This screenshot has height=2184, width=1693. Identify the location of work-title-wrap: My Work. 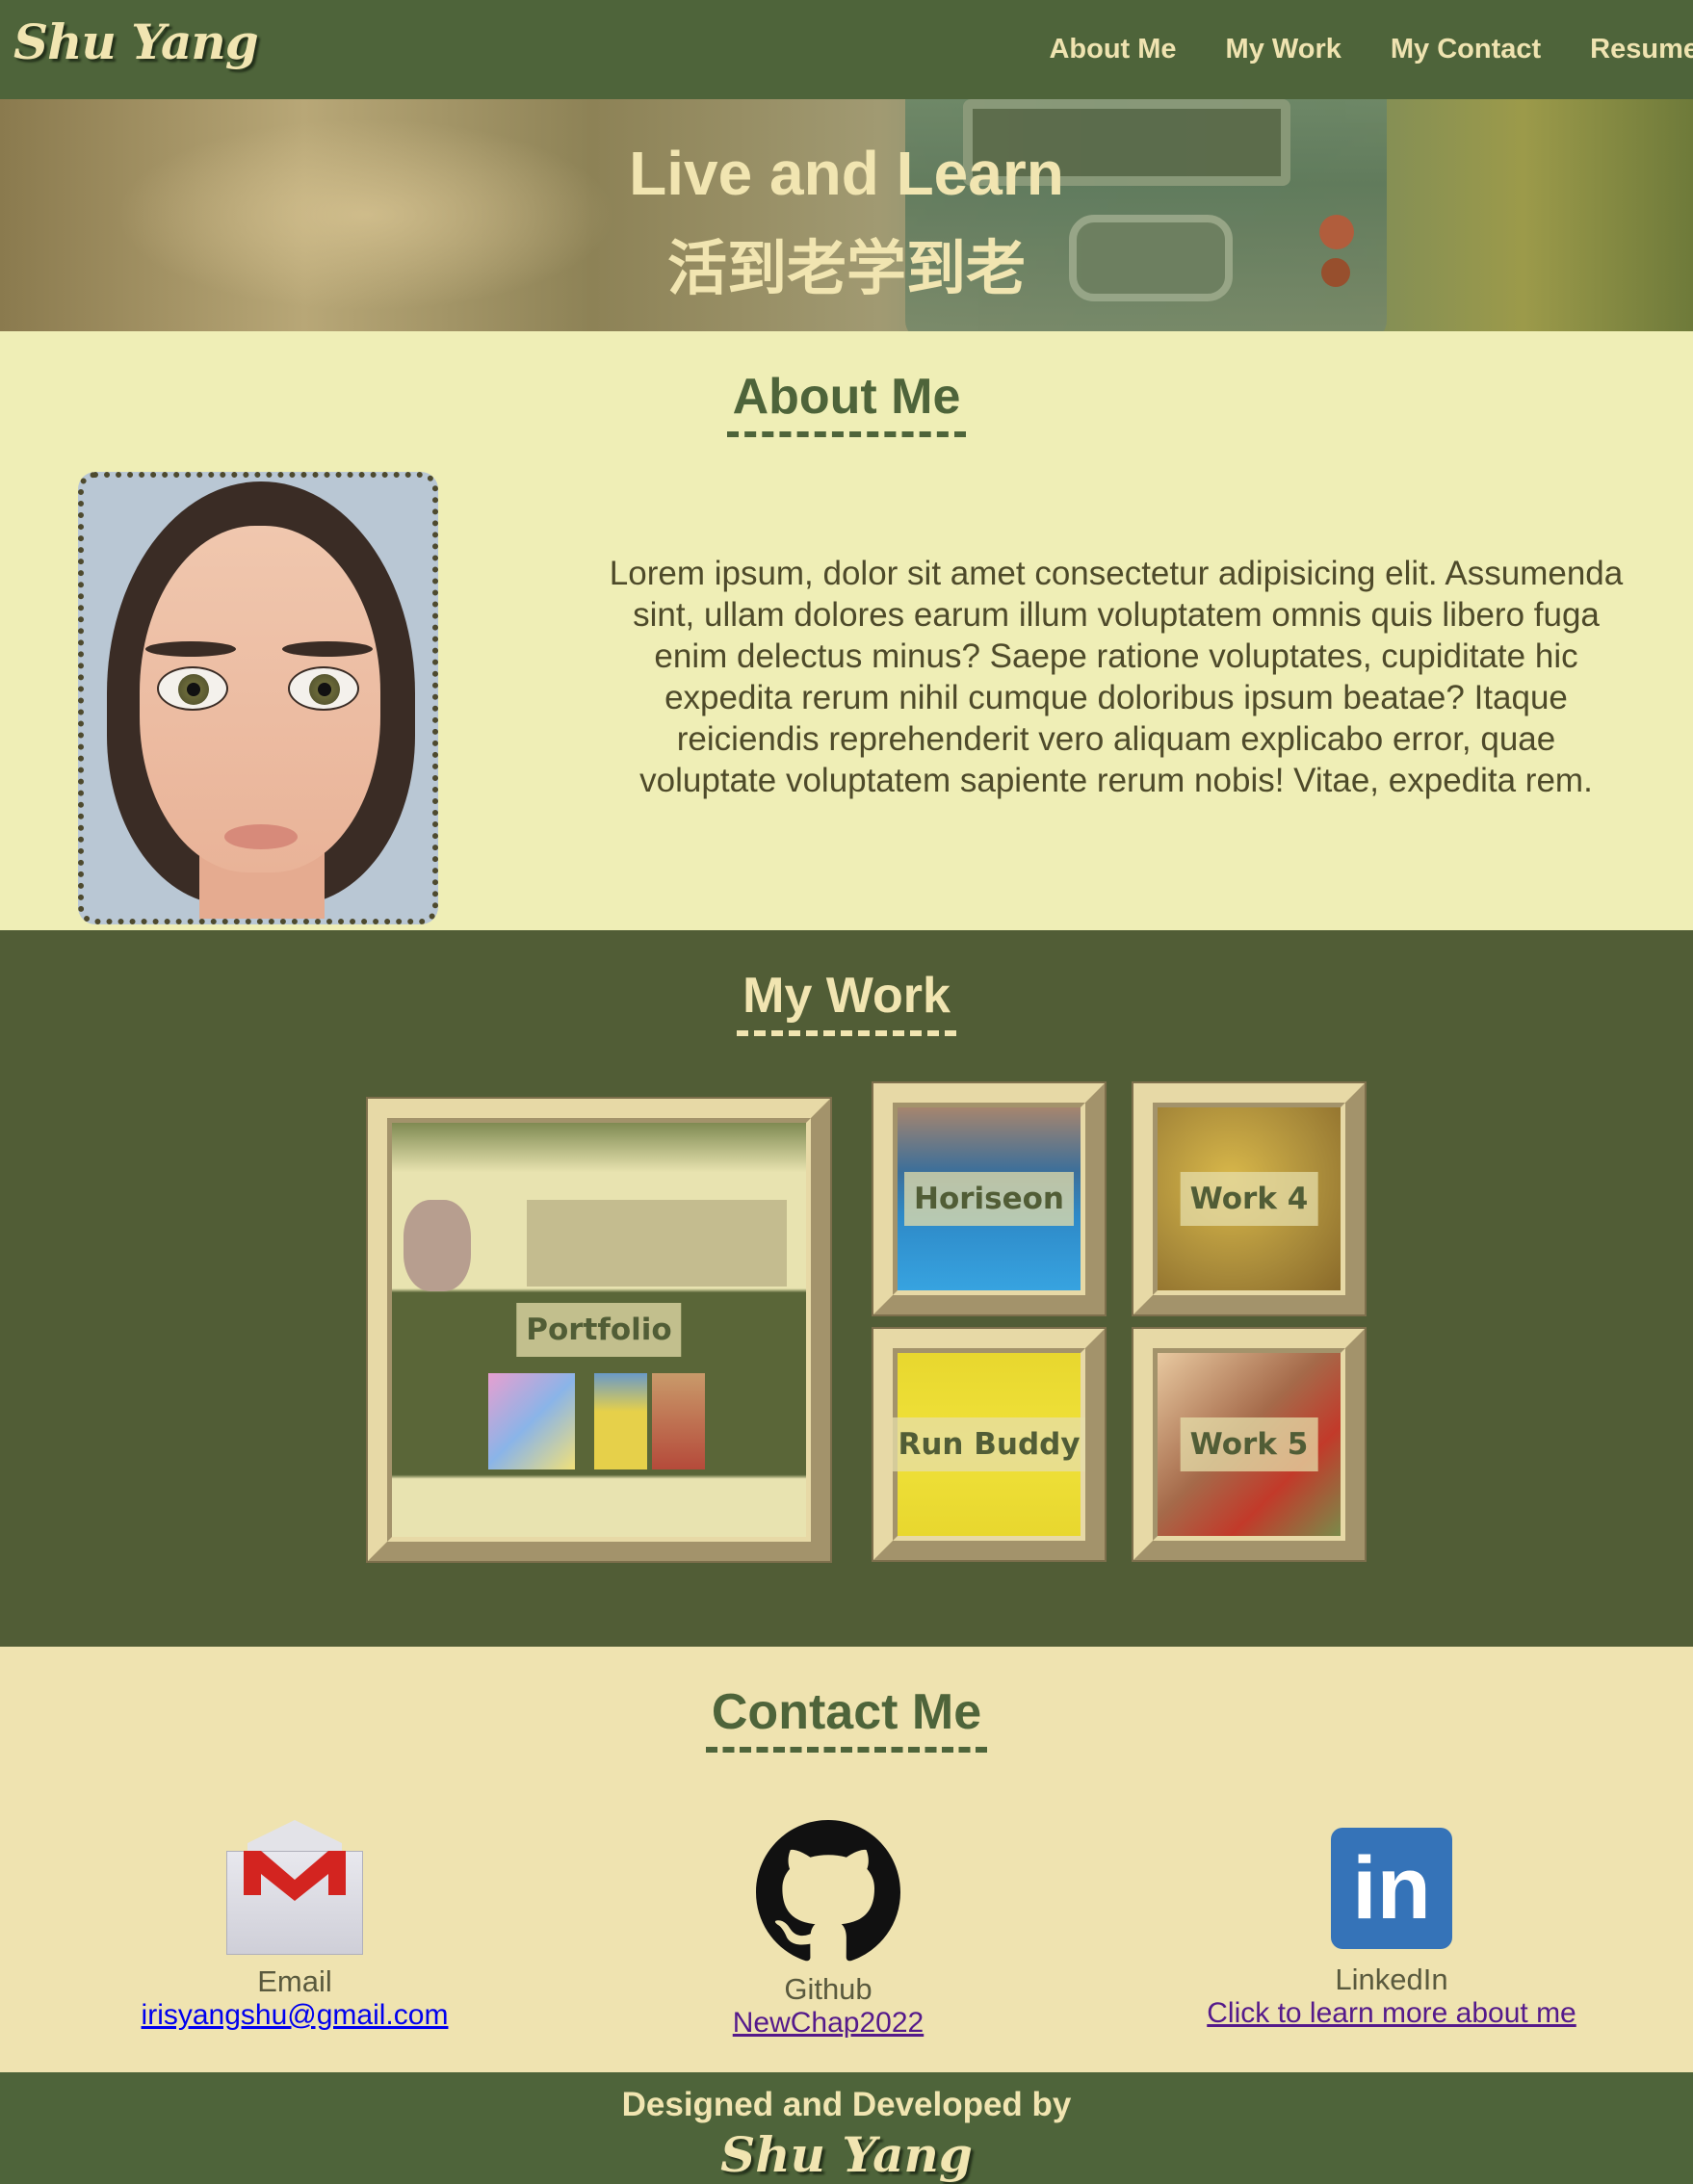
(847, 1002).